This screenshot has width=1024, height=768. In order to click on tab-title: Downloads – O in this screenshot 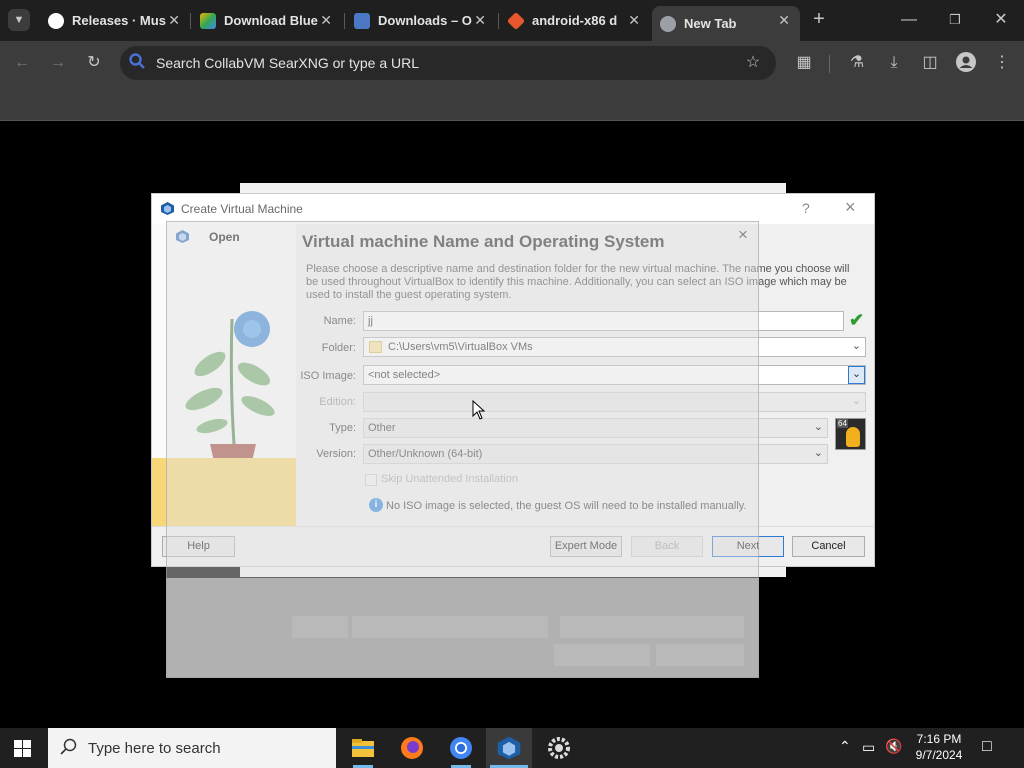, I will do `click(425, 20)`.